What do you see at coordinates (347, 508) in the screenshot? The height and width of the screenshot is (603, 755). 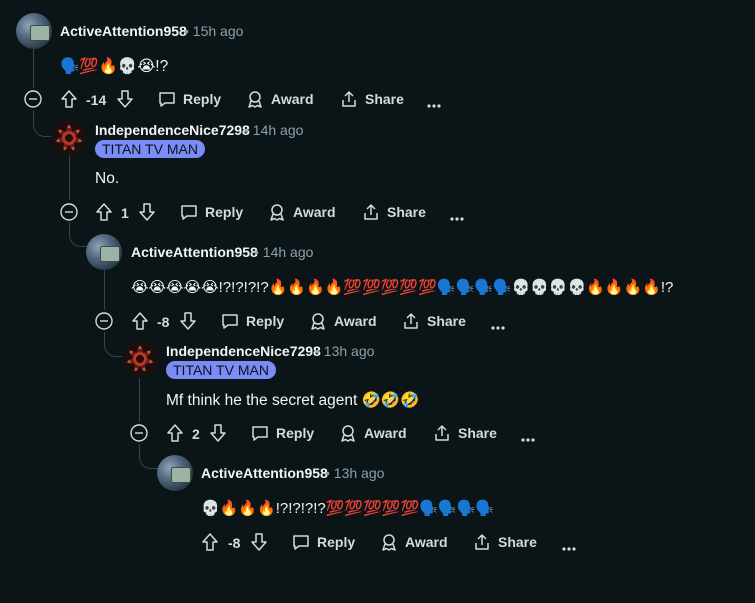 I see `comment-body: 💀🔥🔥🔥!?!?!?!?💯💯💯💯💯🗣️🗣️🗣️🗣️` at bounding box center [347, 508].